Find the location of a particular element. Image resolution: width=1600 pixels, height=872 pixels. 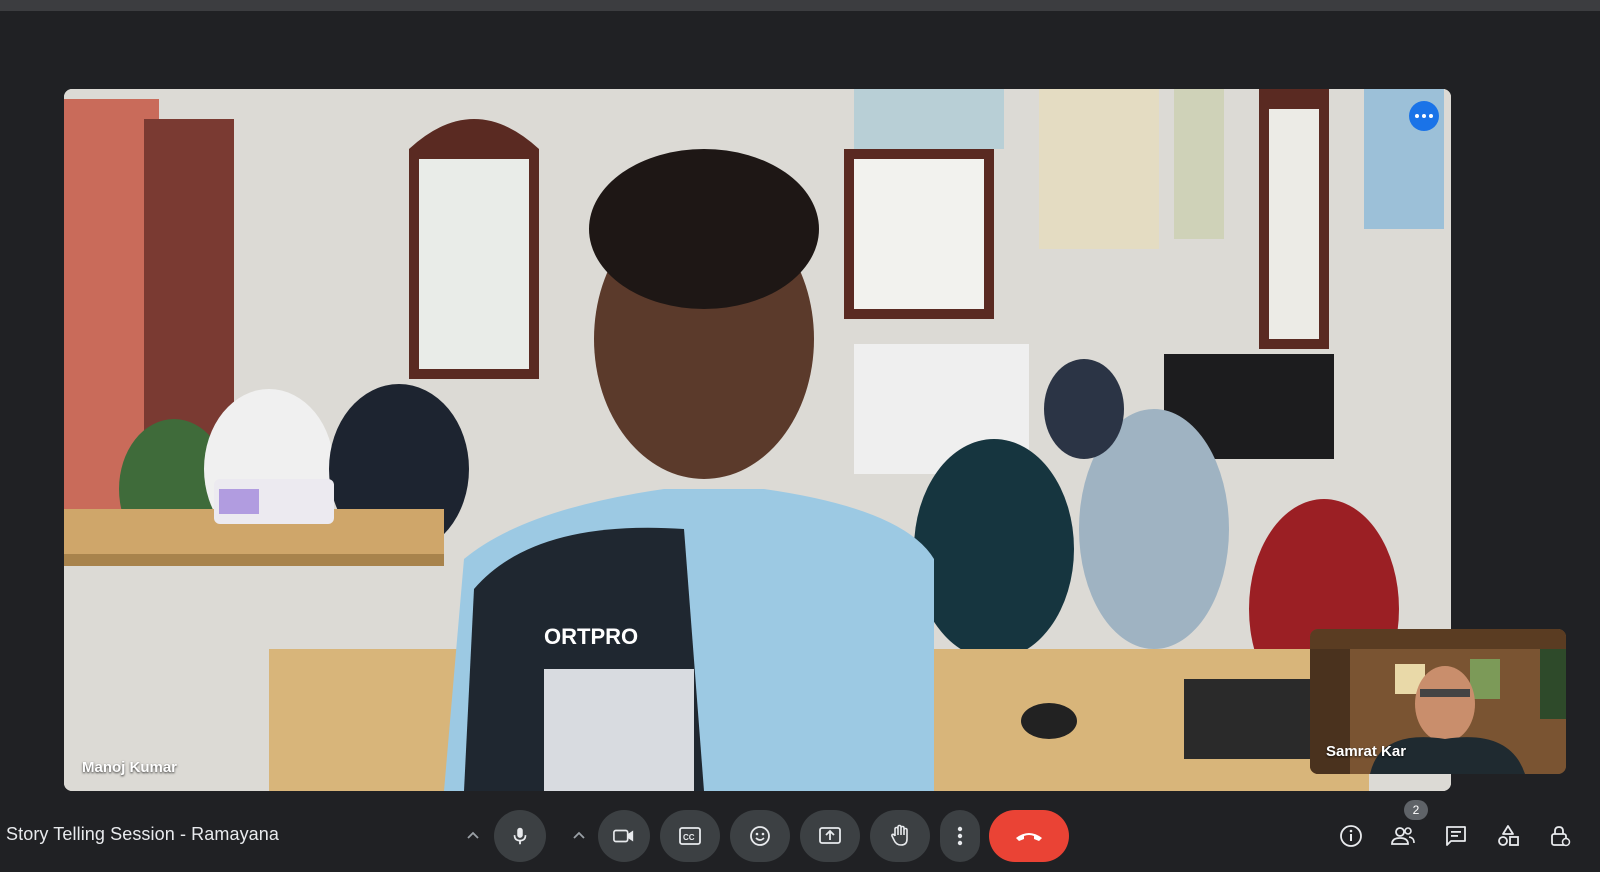

camera-button is located at coordinates (624, 836).